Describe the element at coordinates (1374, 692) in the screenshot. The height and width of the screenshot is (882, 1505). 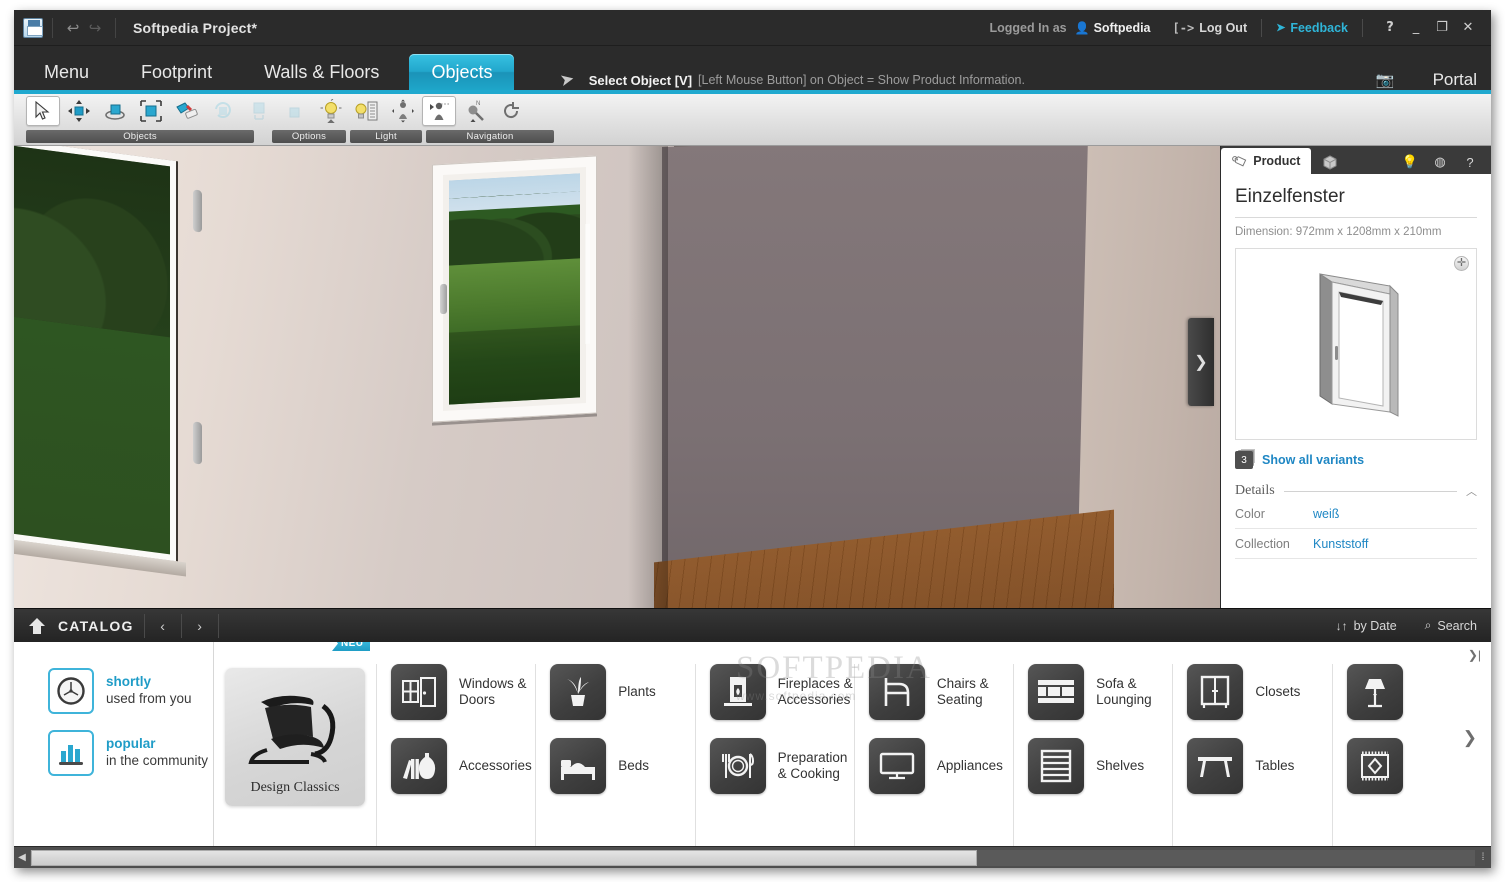
I see `floor-lamp-icon` at that location.